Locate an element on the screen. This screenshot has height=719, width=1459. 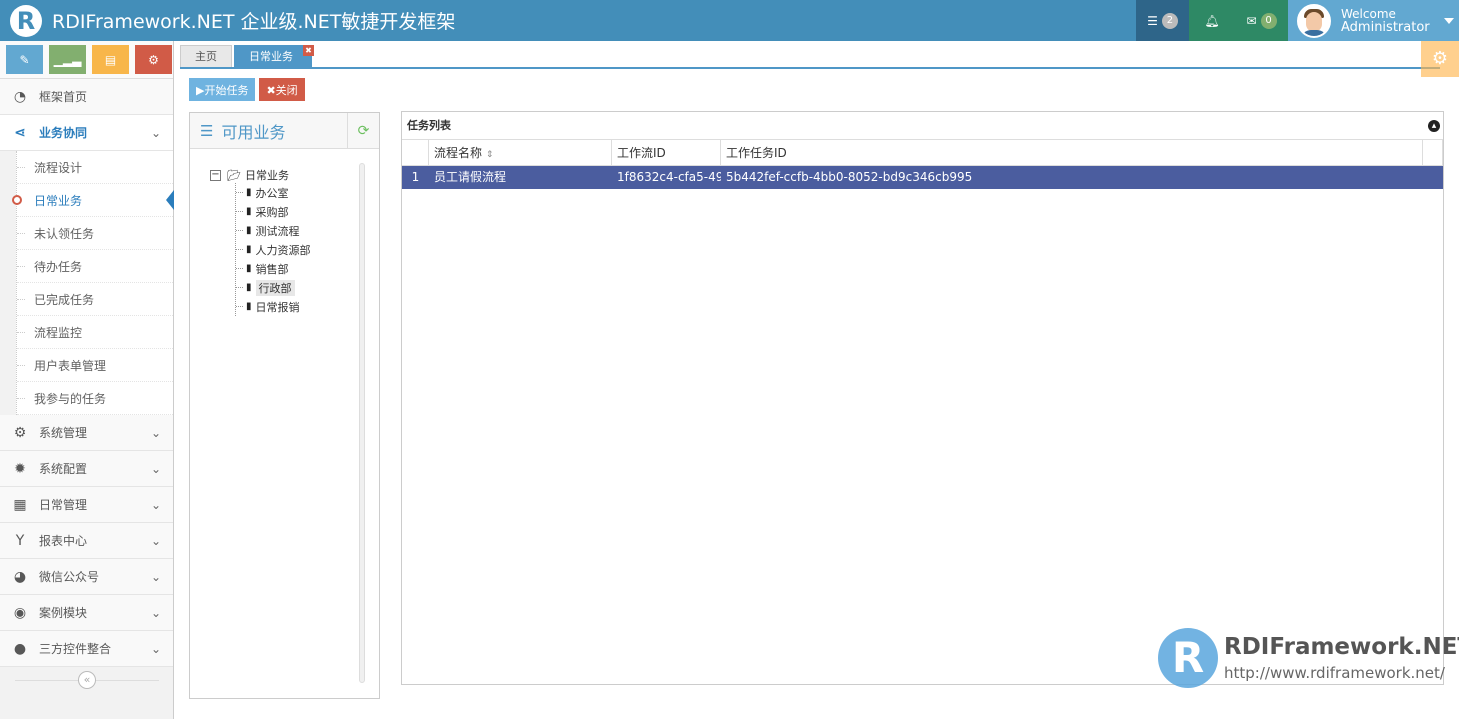
row-number-header is located at coordinates (415, 153).